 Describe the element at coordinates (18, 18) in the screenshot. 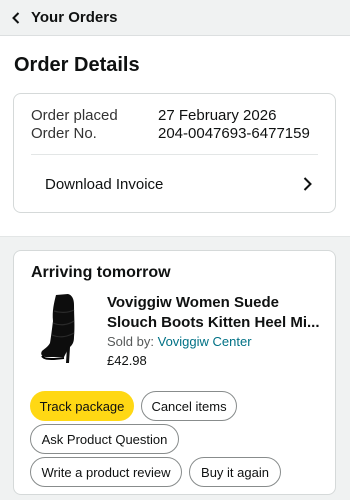

I see `chevron-left-icon` at that location.